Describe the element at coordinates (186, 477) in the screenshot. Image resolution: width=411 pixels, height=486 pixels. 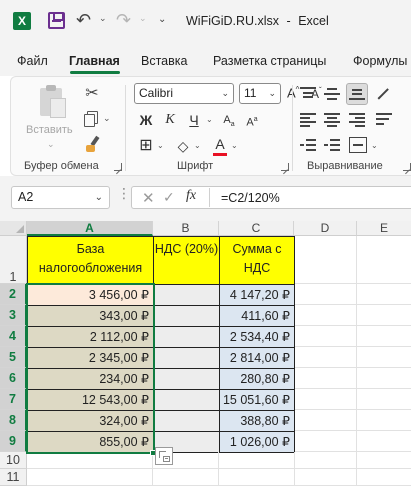
I see `cell-b11` at that location.